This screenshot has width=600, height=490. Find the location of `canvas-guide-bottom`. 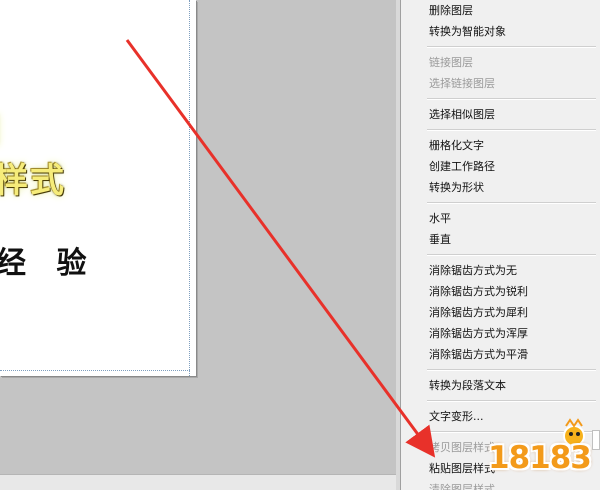

canvas-guide-bottom is located at coordinates (95, 370).